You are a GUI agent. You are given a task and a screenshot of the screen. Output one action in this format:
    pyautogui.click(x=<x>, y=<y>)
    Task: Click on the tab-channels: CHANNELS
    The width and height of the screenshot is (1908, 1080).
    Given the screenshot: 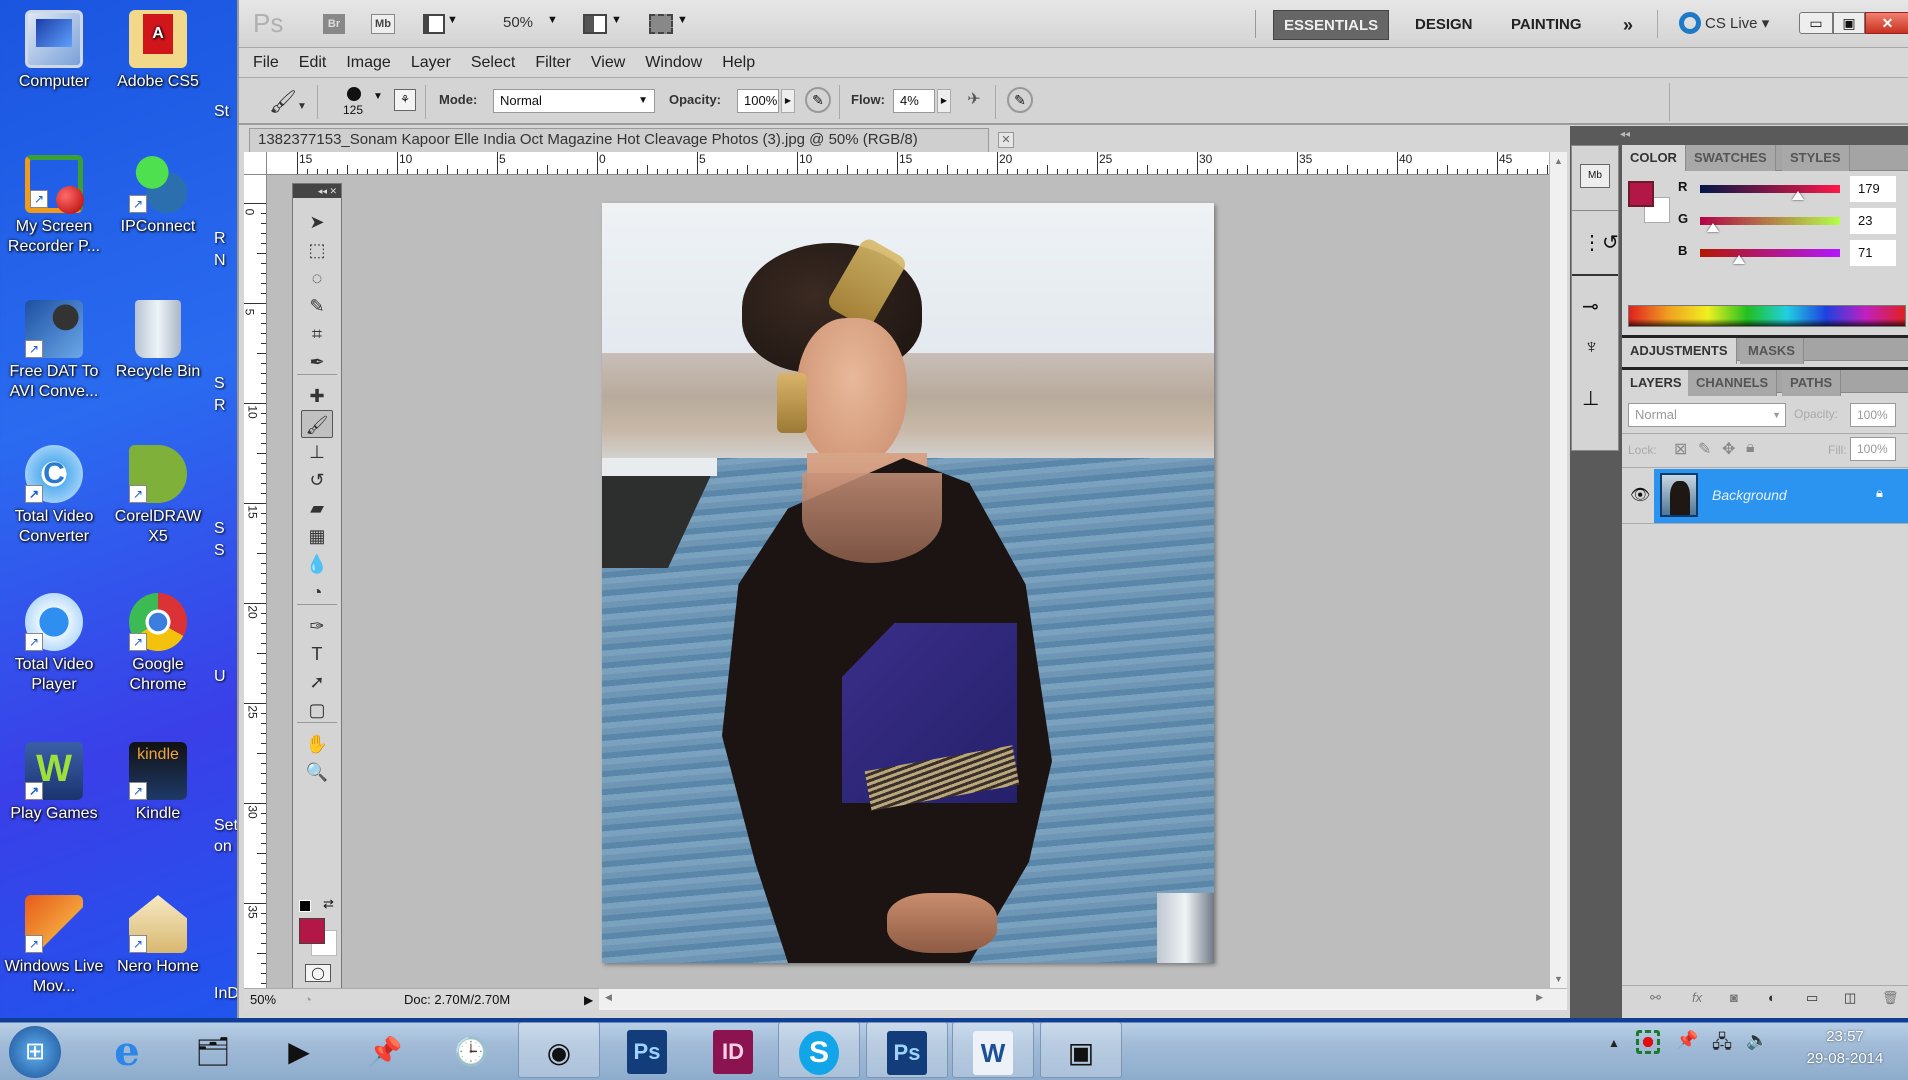 What is the action you would take?
    pyautogui.click(x=1733, y=383)
    